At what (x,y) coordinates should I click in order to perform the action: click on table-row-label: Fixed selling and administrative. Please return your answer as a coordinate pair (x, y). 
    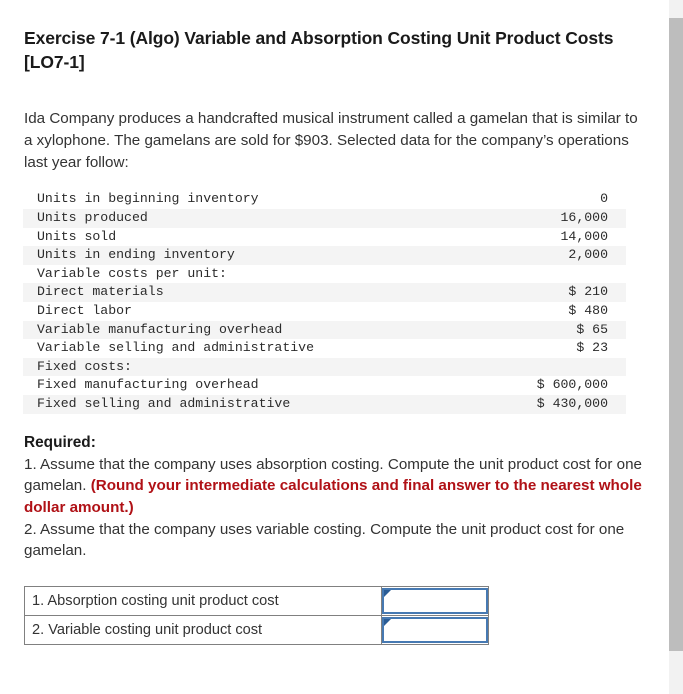
    Looking at the image, I should click on (225, 404).